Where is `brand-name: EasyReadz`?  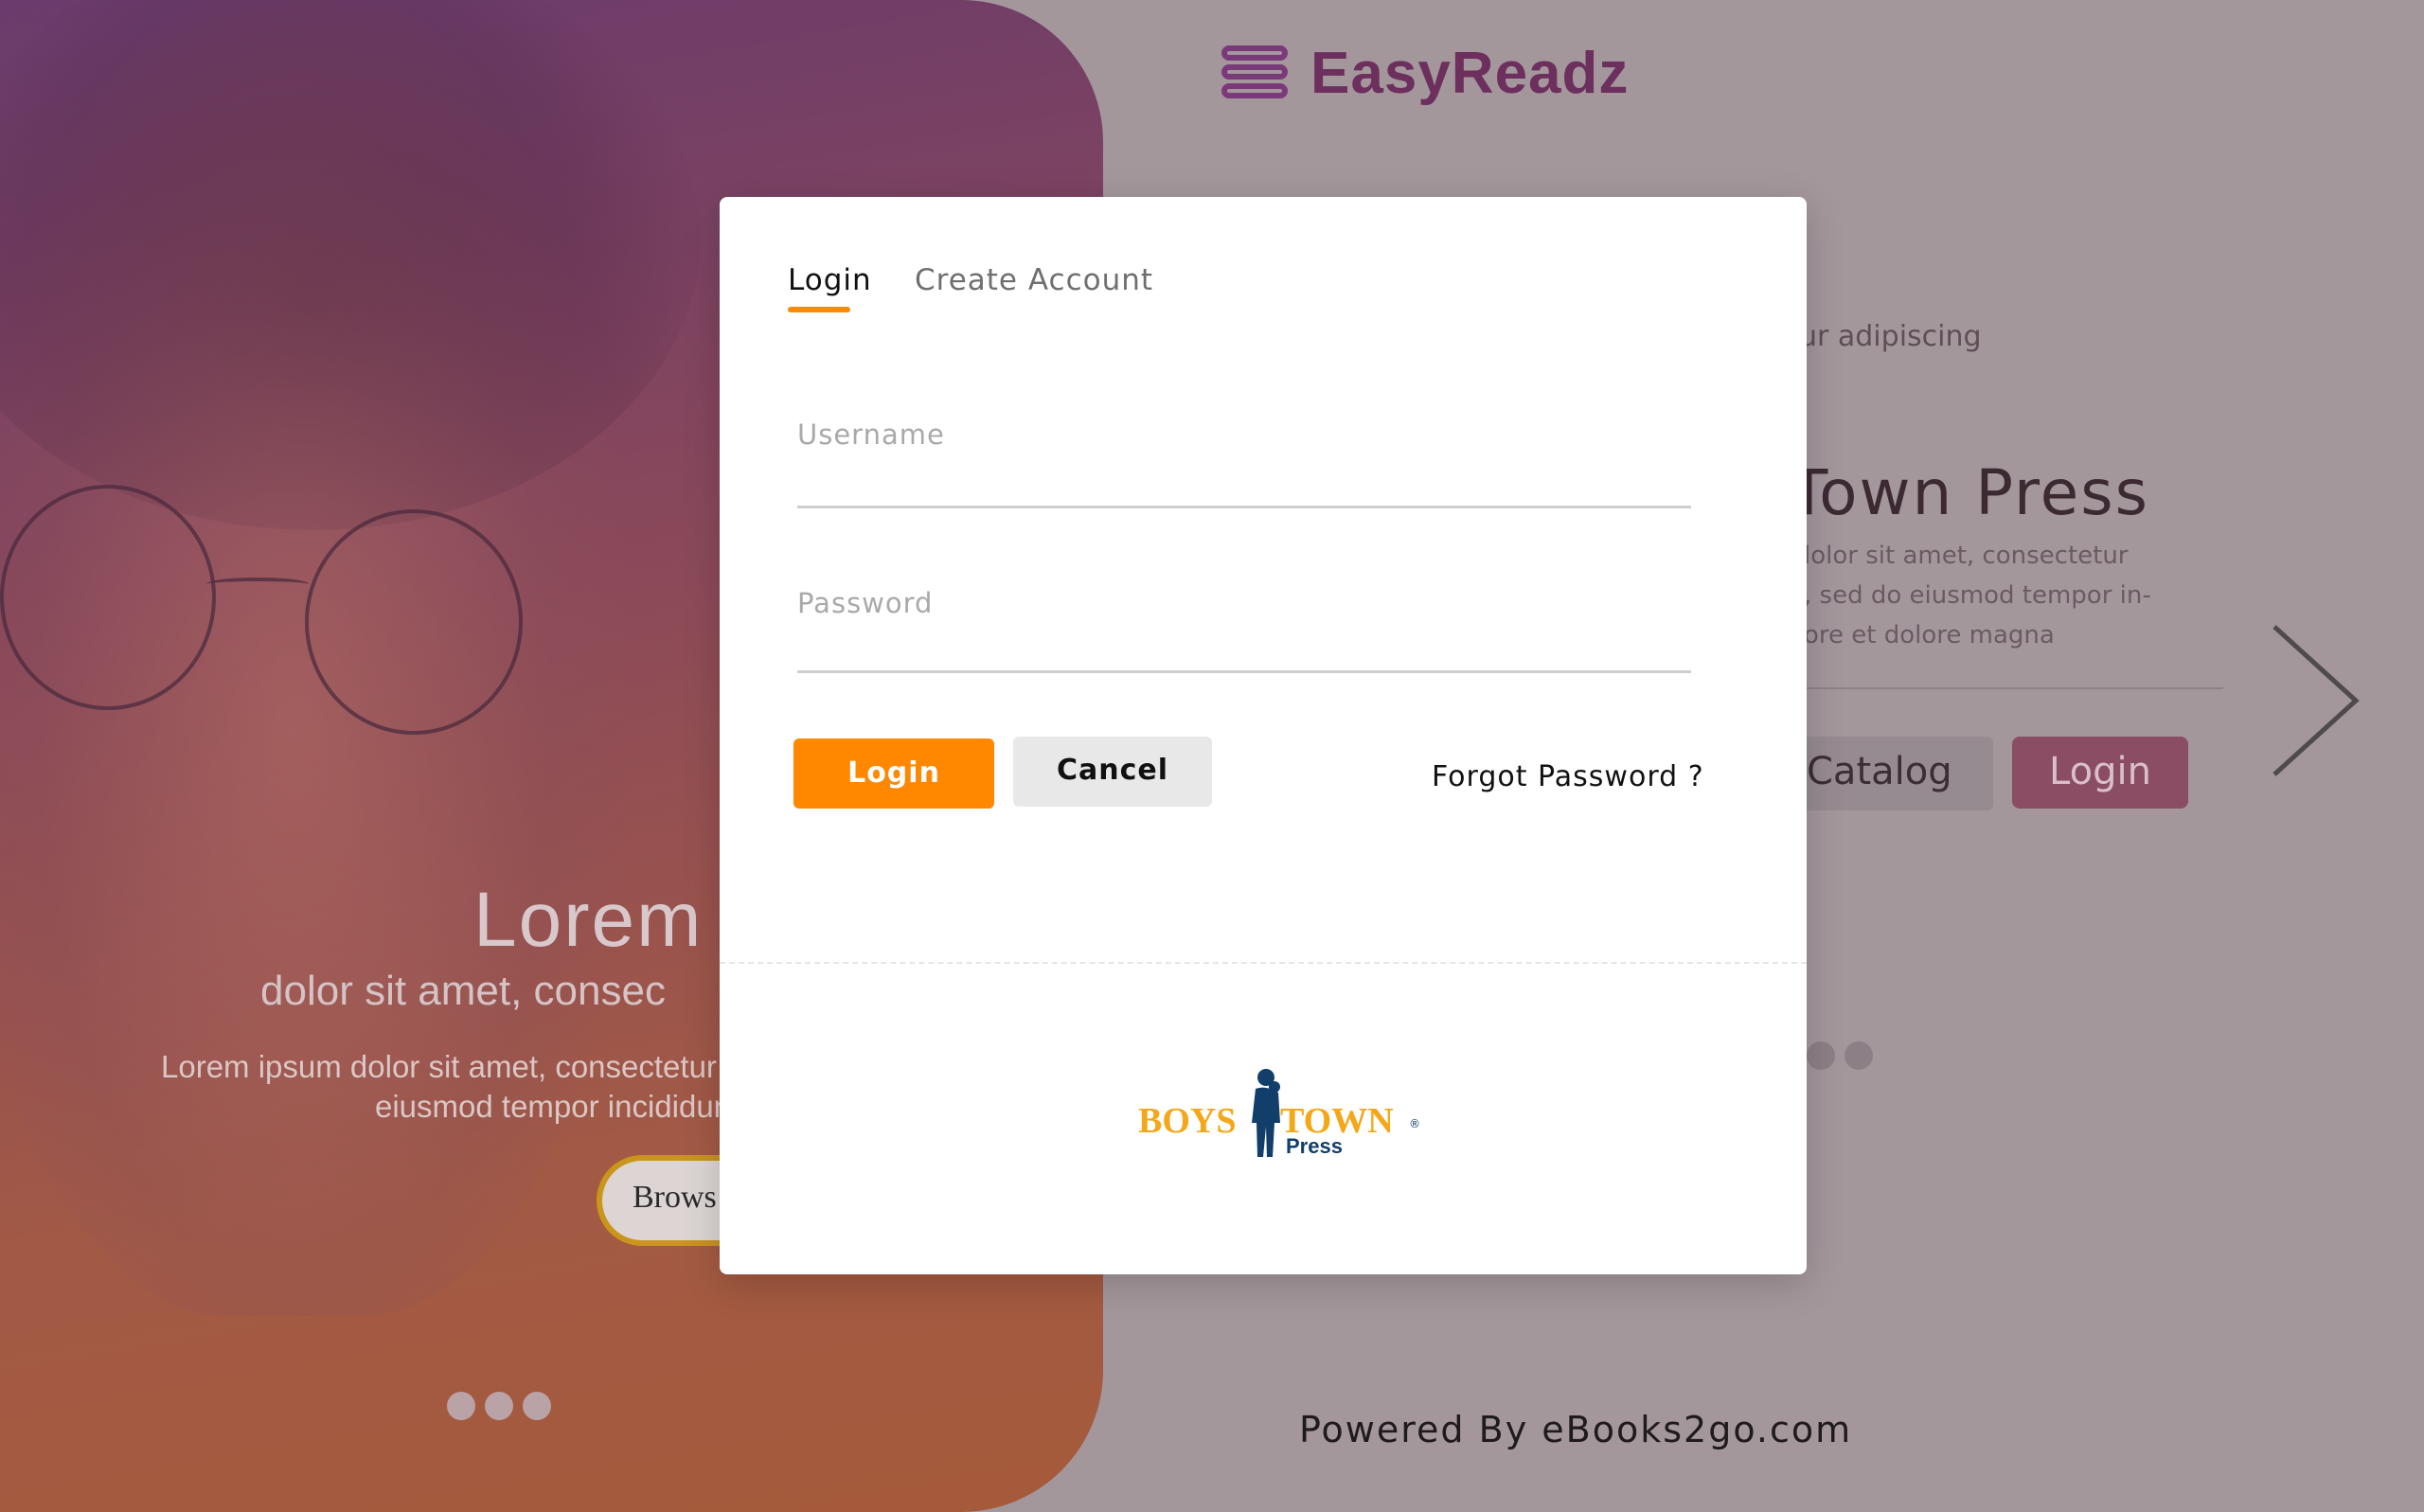 brand-name: EasyReadz is located at coordinates (1470, 73).